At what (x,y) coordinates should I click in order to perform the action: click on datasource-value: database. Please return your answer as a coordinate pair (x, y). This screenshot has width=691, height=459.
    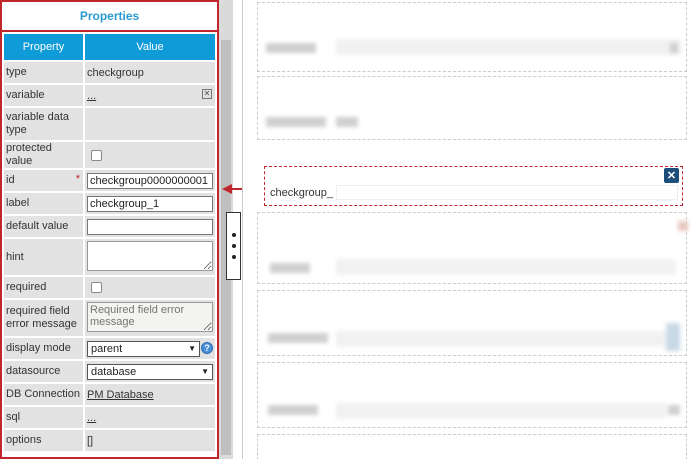
    Looking at the image, I should click on (114, 371).